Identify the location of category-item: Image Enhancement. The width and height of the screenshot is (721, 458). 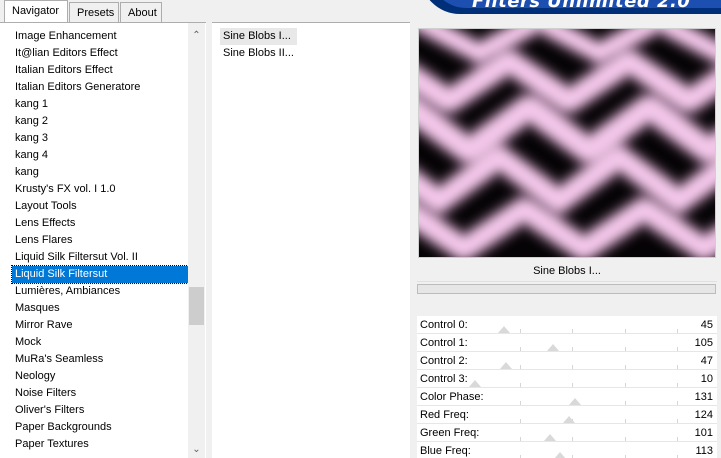
(100, 36).